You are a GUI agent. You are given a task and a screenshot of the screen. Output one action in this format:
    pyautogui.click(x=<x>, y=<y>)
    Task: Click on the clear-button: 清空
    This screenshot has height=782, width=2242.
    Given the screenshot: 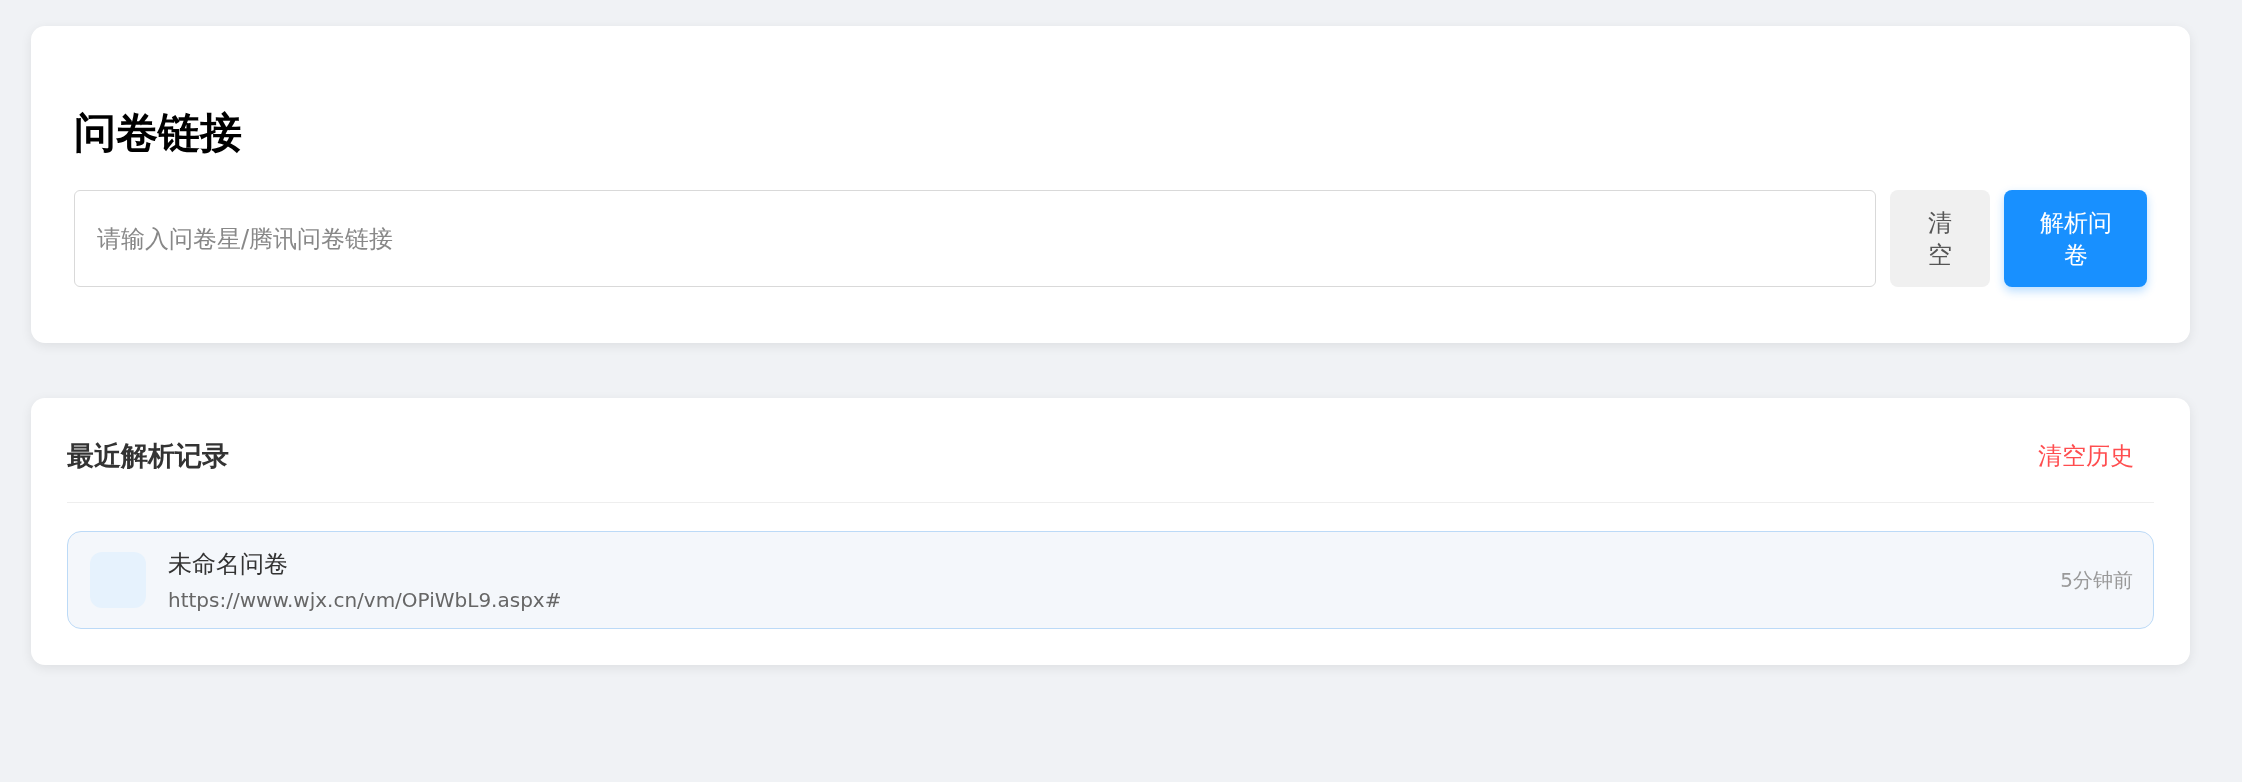 What is the action you would take?
    pyautogui.click(x=1940, y=239)
    